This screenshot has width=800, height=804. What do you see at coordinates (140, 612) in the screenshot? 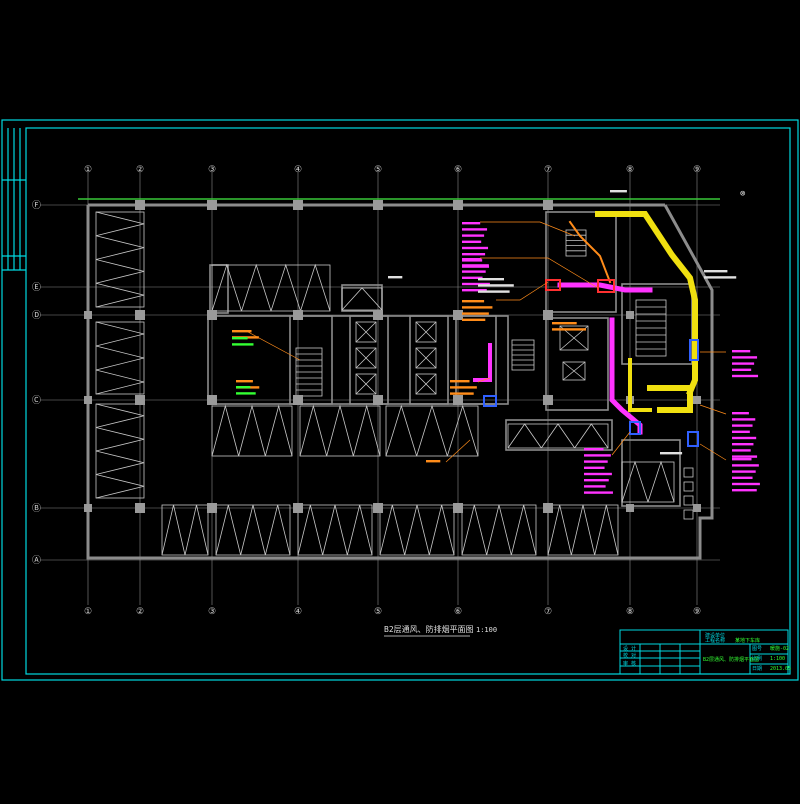
I see `grid-label-bottom: ②` at bounding box center [140, 612].